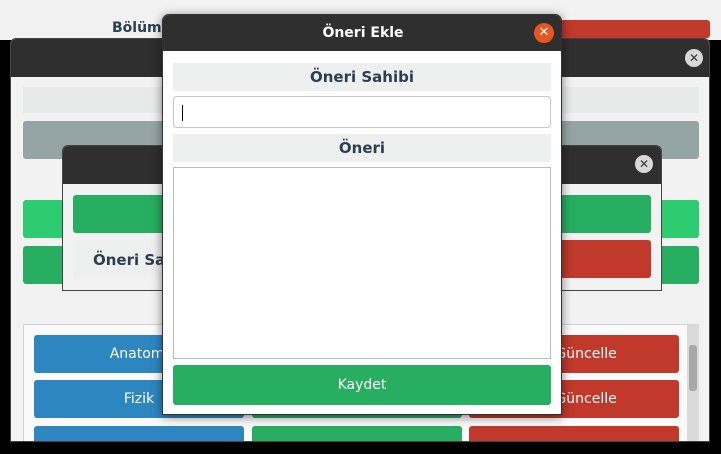 Image resolution: width=721 pixels, height=454 pixels. Describe the element at coordinates (362, 33) in the screenshot. I see `dialog-title: Öneri Ekle` at that location.